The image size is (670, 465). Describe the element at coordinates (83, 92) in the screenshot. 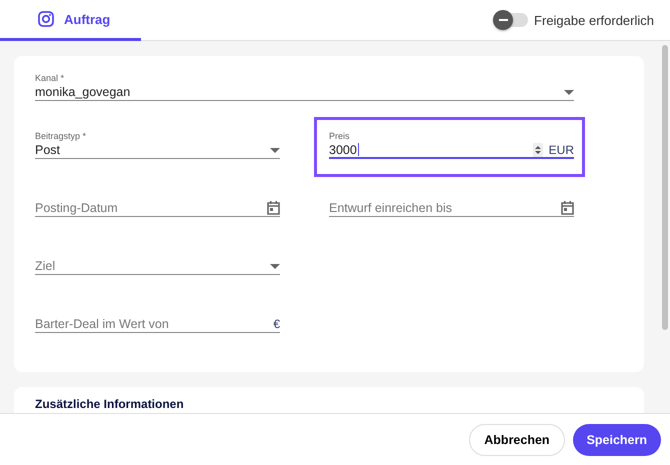

I see `field-value: monika_govegan` at that location.